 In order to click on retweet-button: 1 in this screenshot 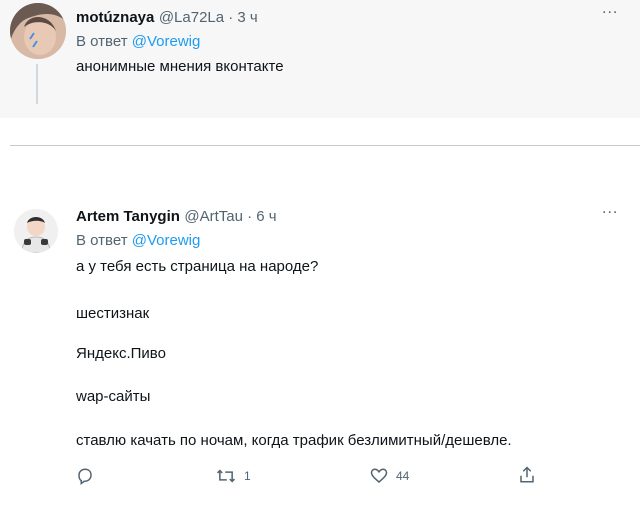, I will do `click(233, 476)`.